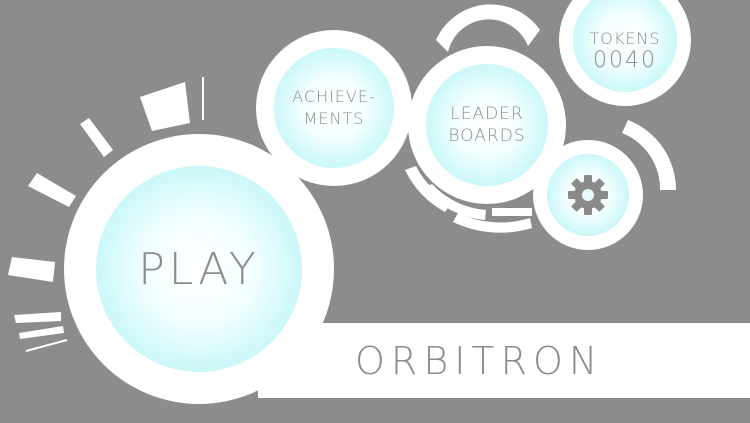 The height and width of the screenshot is (423, 750). I want to click on tokens-orb-glow: TOKENS 0040, so click(625, 46).